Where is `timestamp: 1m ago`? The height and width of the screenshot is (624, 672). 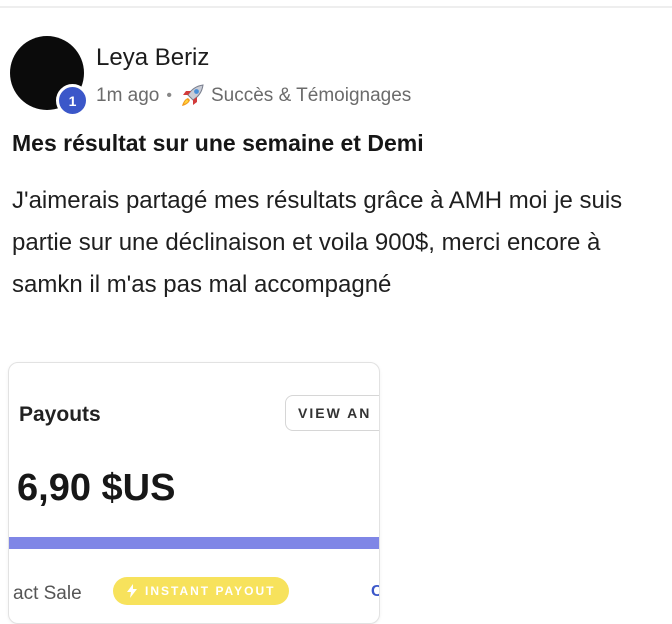 timestamp: 1m ago is located at coordinates (128, 95).